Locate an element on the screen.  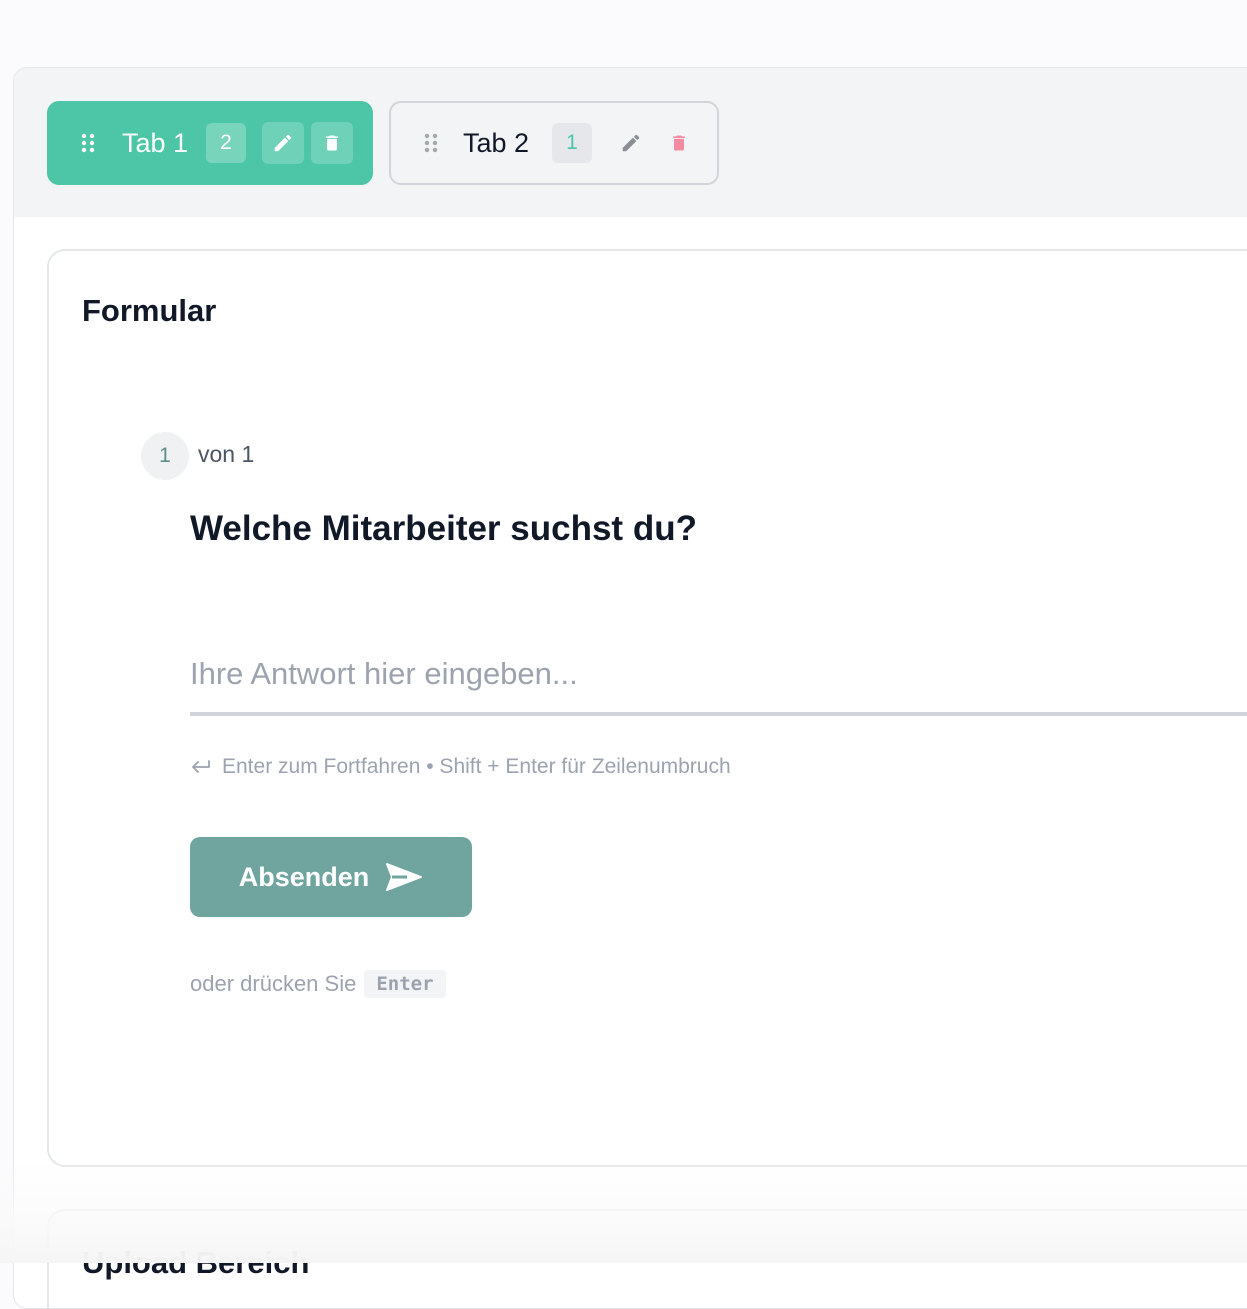
tab-label: Tab 1 is located at coordinates (155, 143).